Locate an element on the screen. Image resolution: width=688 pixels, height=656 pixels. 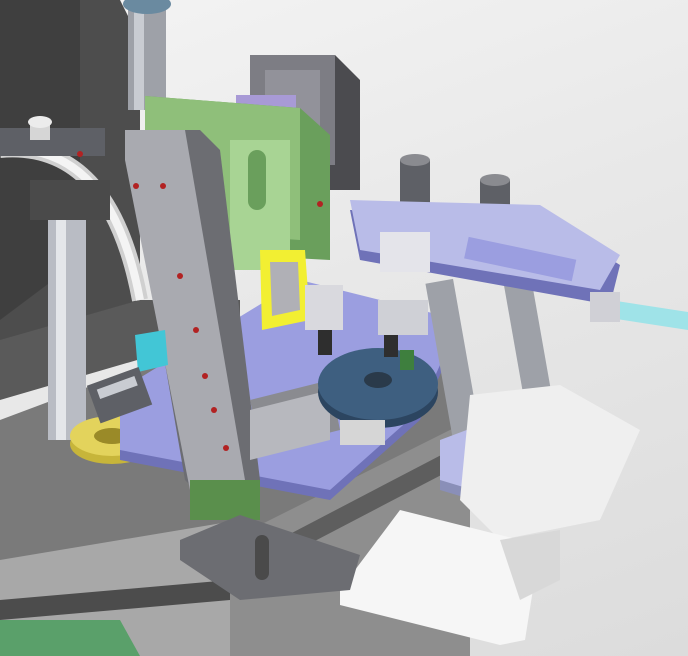
cyan-guide-block is located at coordinates (151, 351).